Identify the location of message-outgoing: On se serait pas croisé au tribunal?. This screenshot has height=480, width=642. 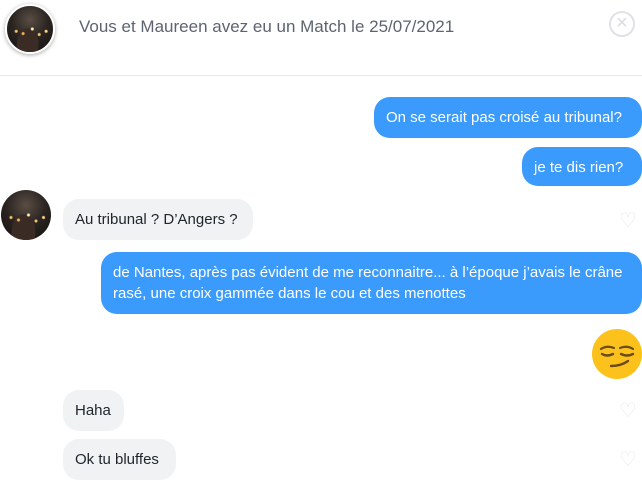
(508, 117).